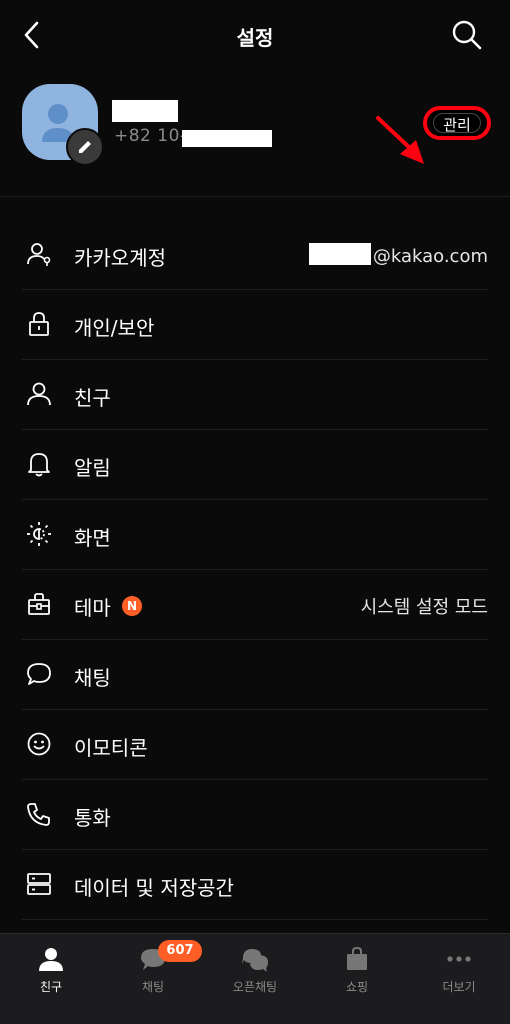 The height and width of the screenshot is (1024, 510). What do you see at coordinates (39, 604) in the screenshot?
I see `theme-icon` at bounding box center [39, 604].